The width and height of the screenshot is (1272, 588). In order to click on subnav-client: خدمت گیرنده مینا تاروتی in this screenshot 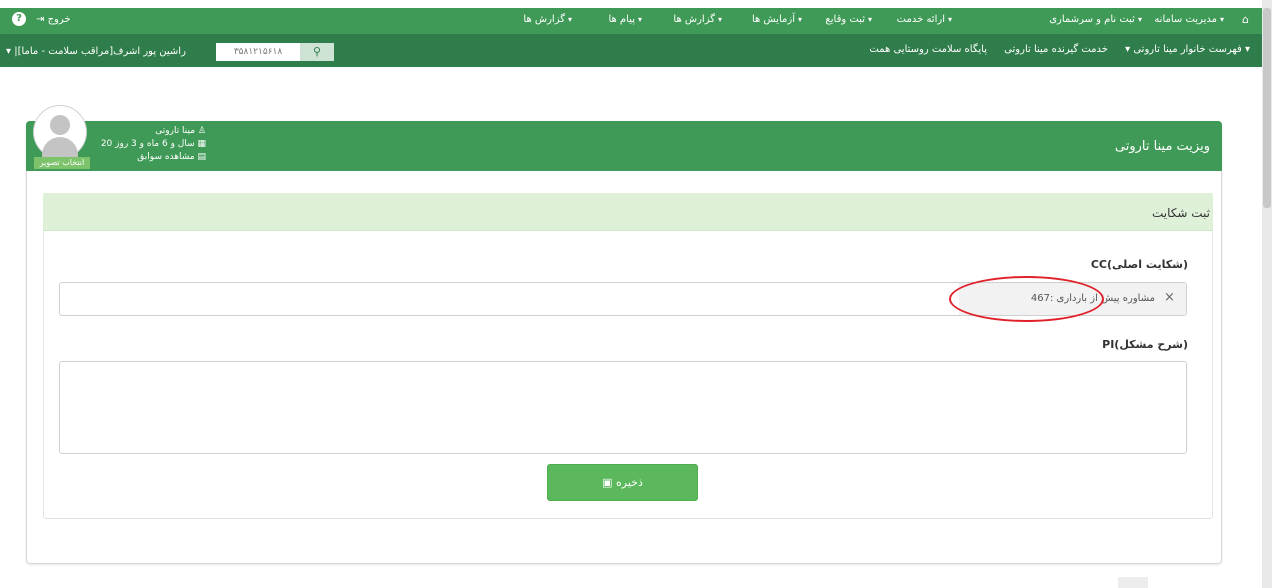, I will do `click(1056, 49)`.